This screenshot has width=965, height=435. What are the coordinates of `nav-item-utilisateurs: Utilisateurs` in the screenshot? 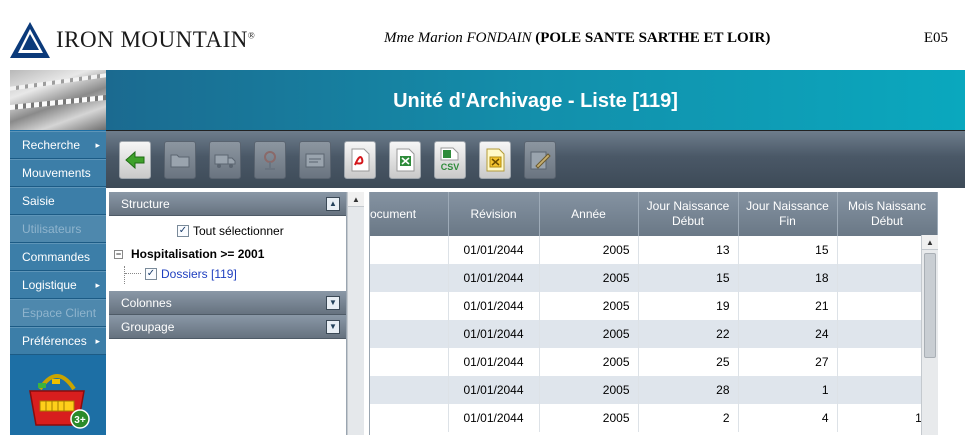 It's located at (58, 229).